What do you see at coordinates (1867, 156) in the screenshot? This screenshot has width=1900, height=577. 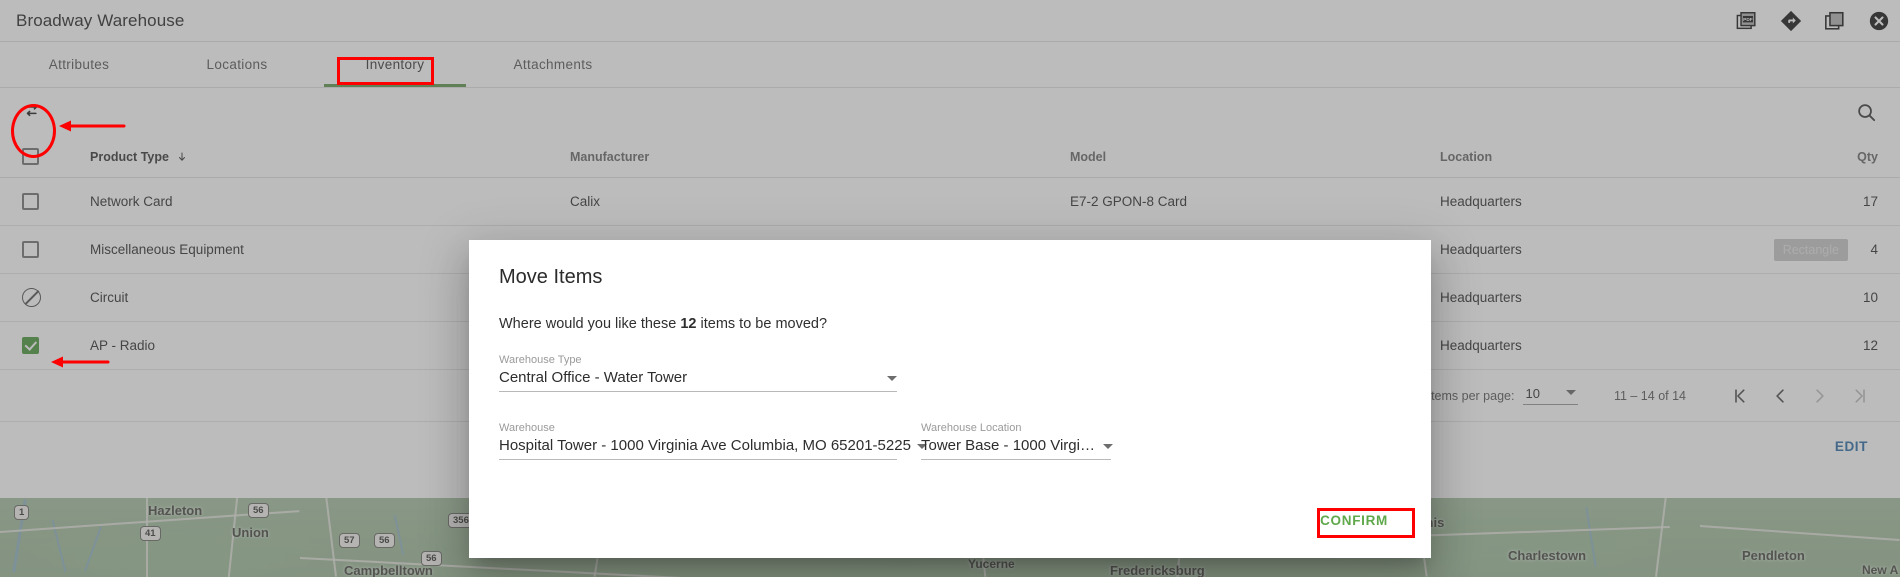 I see `column-header-qty-label: Qty` at bounding box center [1867, 156].